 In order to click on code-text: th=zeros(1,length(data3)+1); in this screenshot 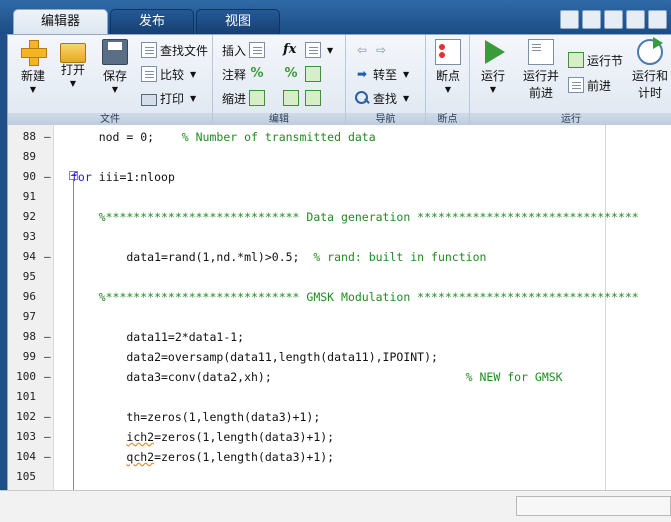, I will do `click(195, 417)`.